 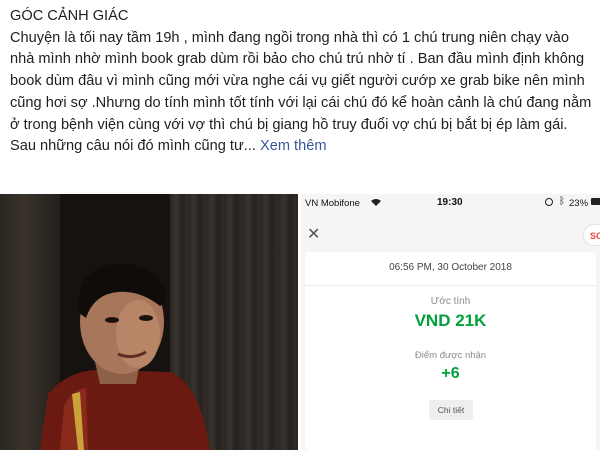 I want to click on person-figure, so click(x=125, y=356).